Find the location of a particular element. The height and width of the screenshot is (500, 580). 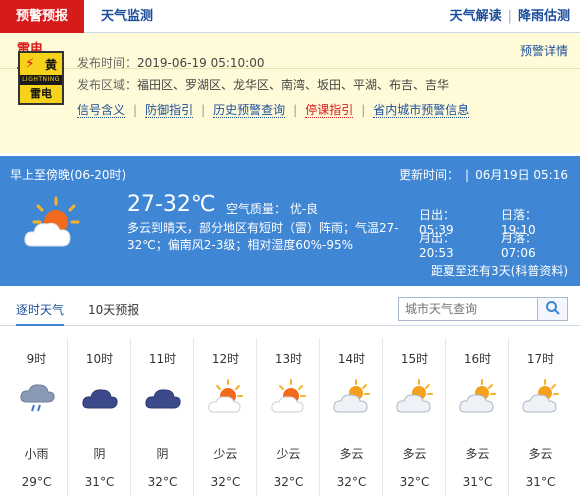

badge-english: LIGHTNING is located at coordinates (41, 80).